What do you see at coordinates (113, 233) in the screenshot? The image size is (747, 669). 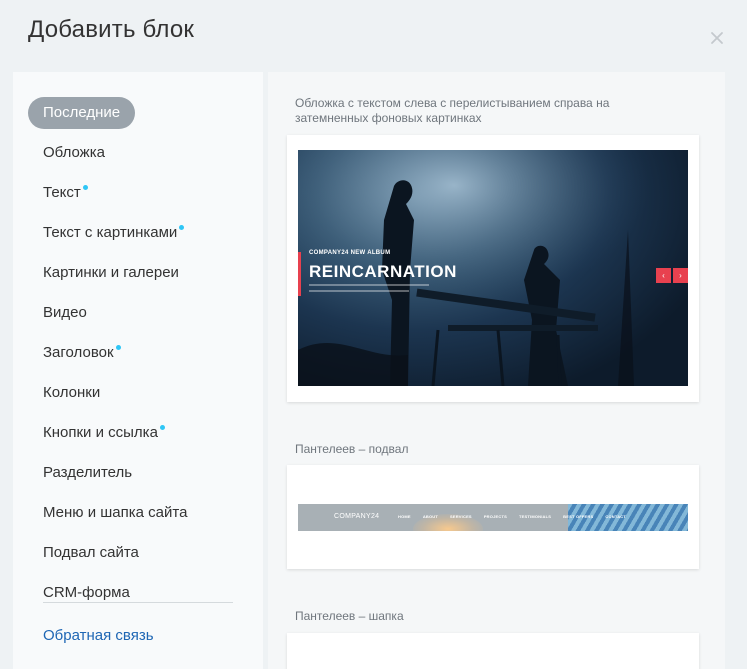 I see `sidebar-item-text-with-images: Текст с картинками` at bounding box center [113, 233].